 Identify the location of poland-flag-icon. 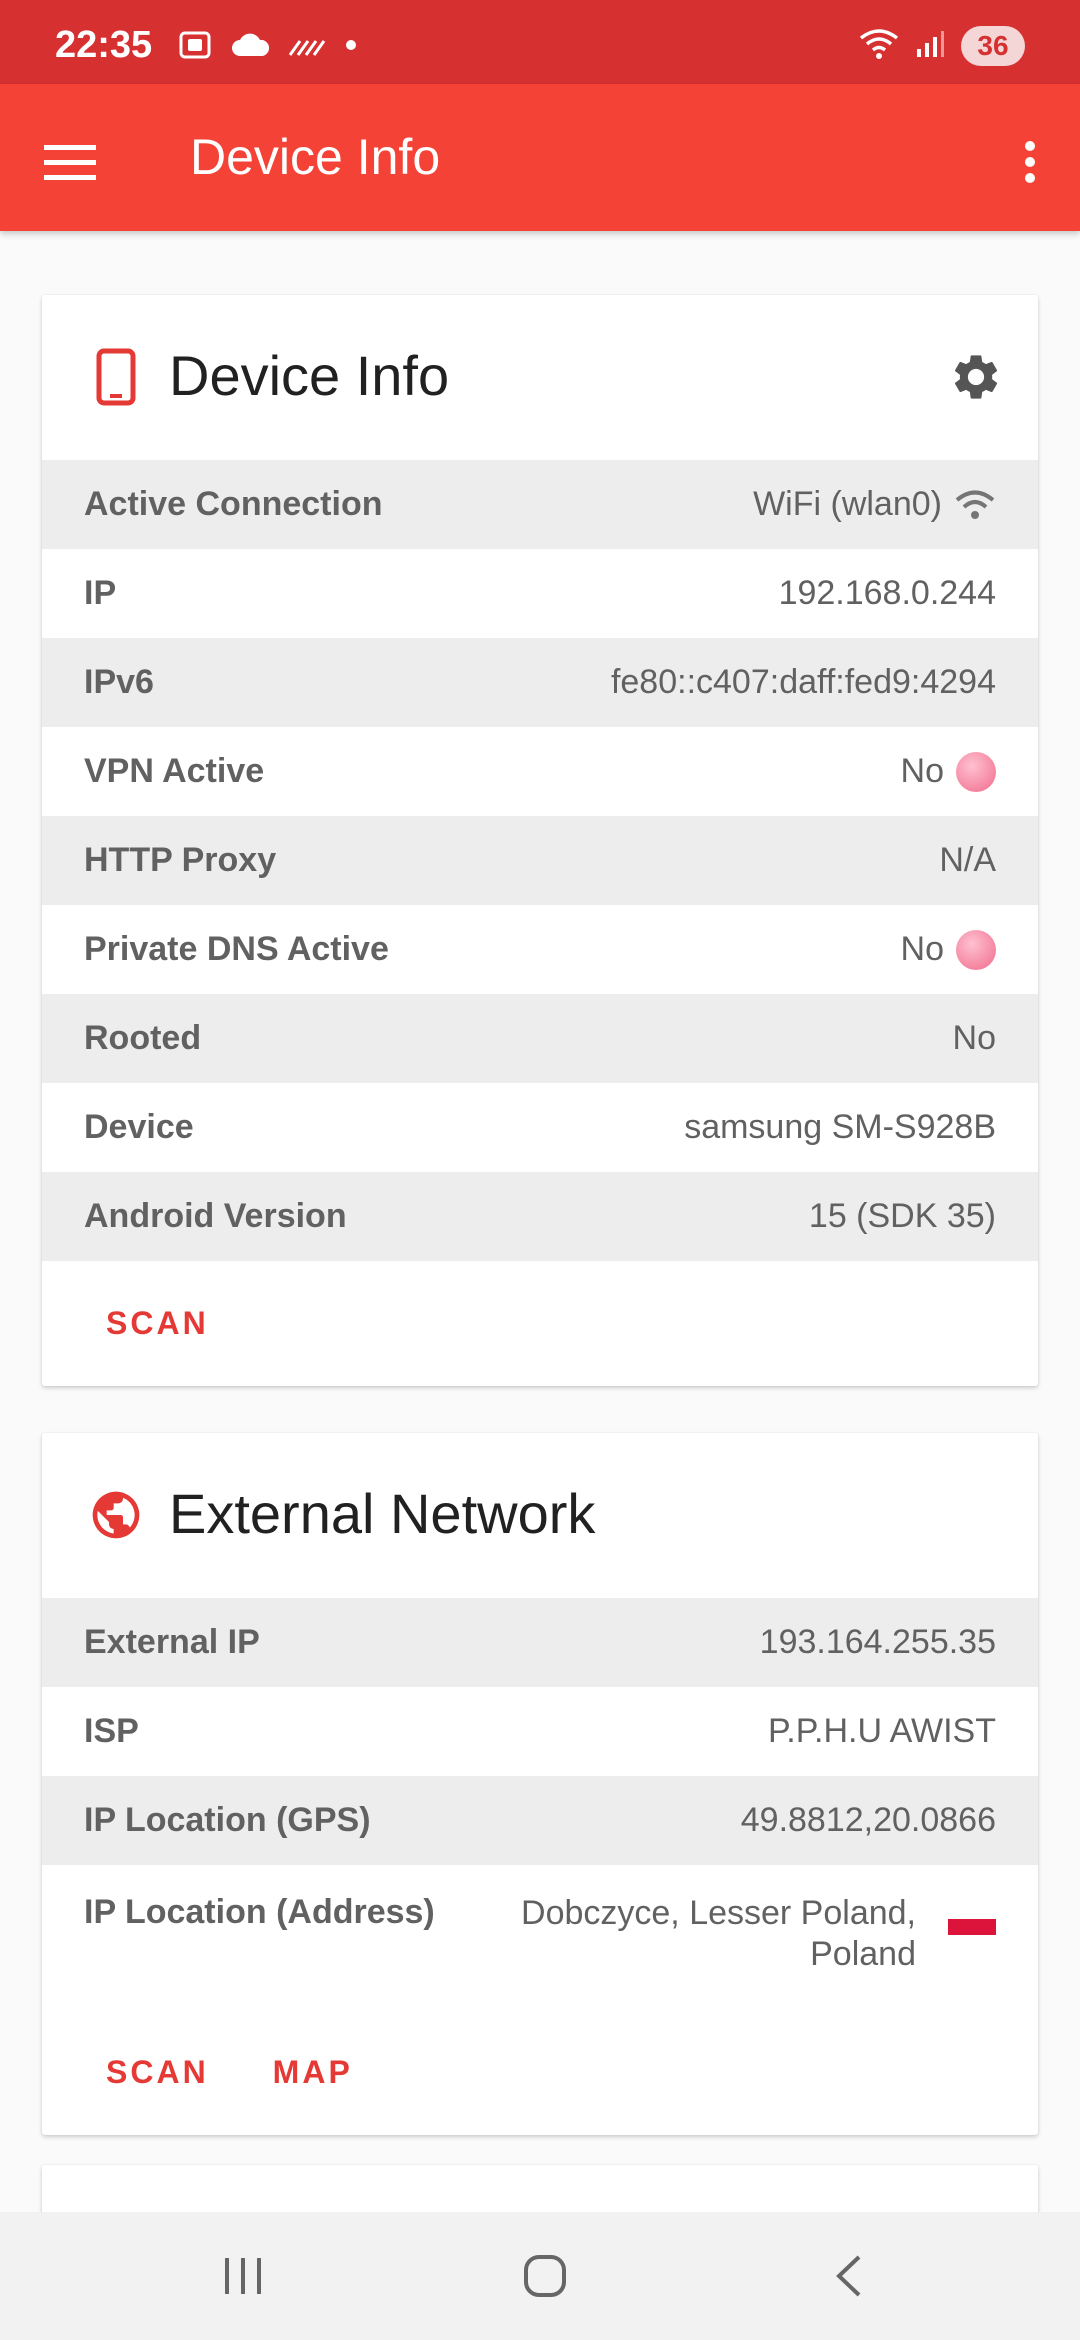
(972, 1919).